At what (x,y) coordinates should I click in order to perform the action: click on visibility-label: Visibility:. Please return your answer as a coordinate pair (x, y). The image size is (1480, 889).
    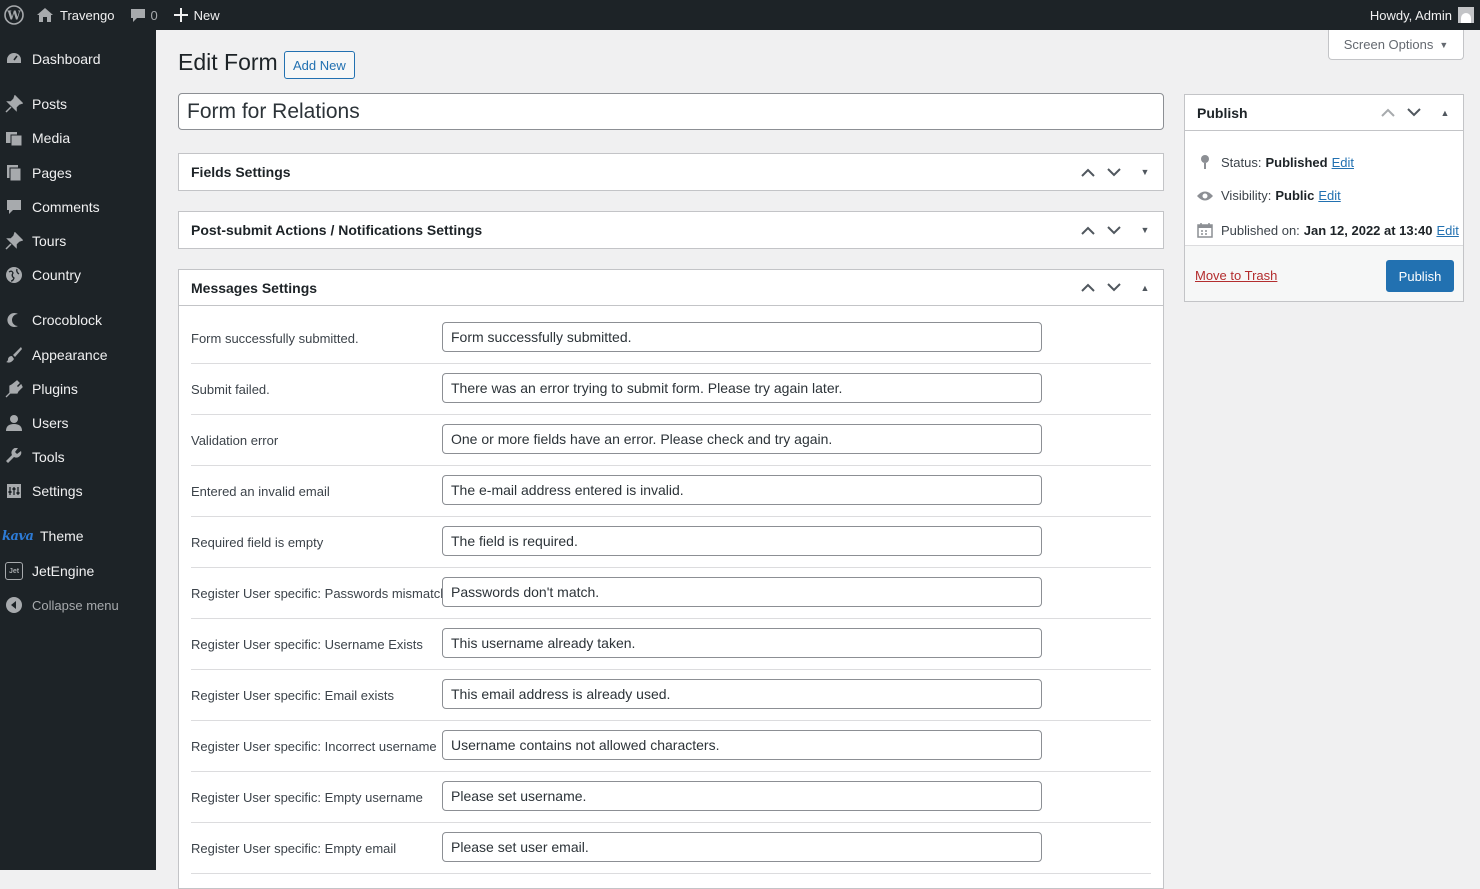
    Looking at the image, I should click on (1246, 195).